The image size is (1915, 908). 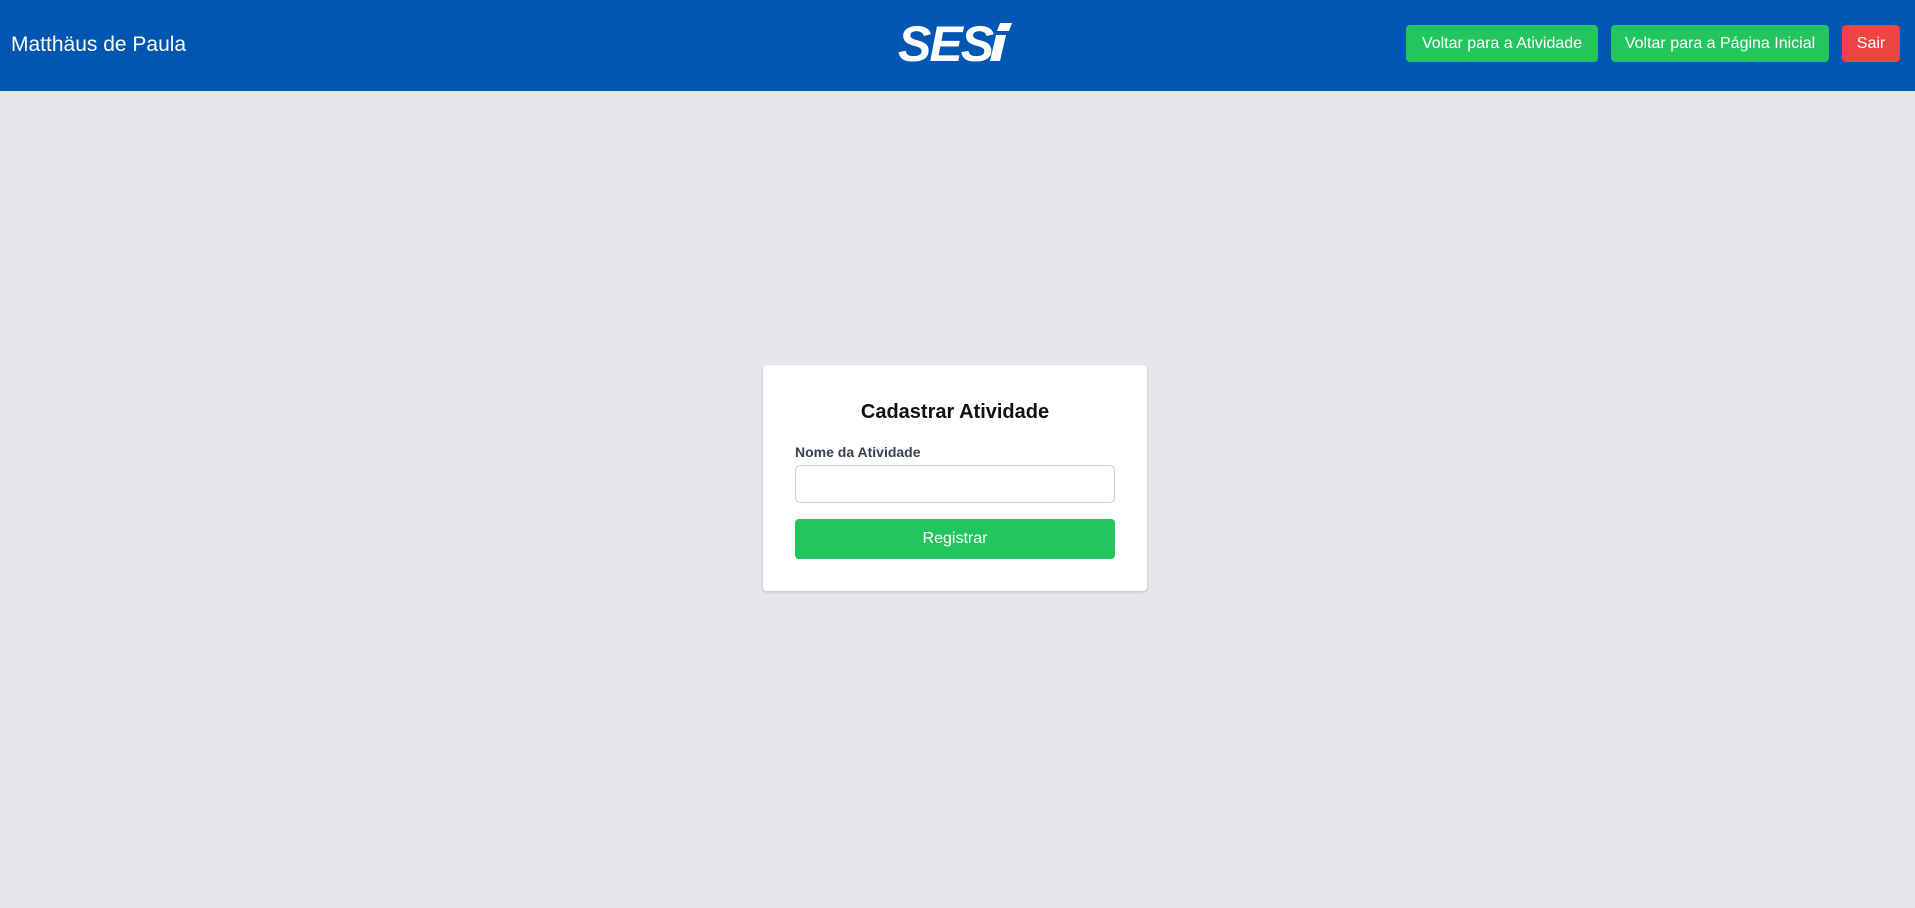 I want to click on register-button: Registrar, so click(x=955, y=539).